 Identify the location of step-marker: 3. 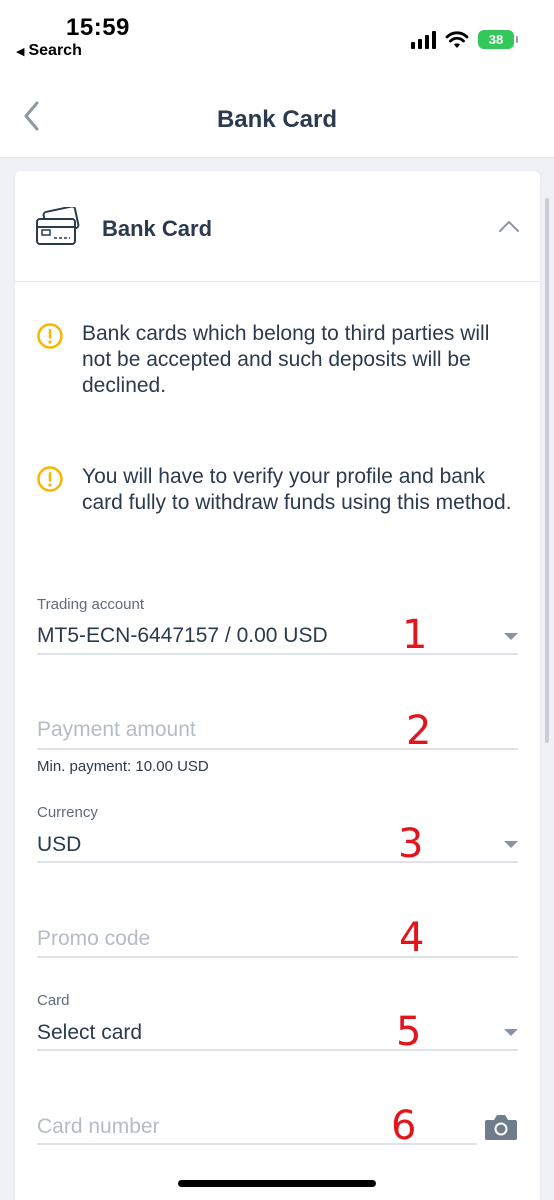
(411, 844).